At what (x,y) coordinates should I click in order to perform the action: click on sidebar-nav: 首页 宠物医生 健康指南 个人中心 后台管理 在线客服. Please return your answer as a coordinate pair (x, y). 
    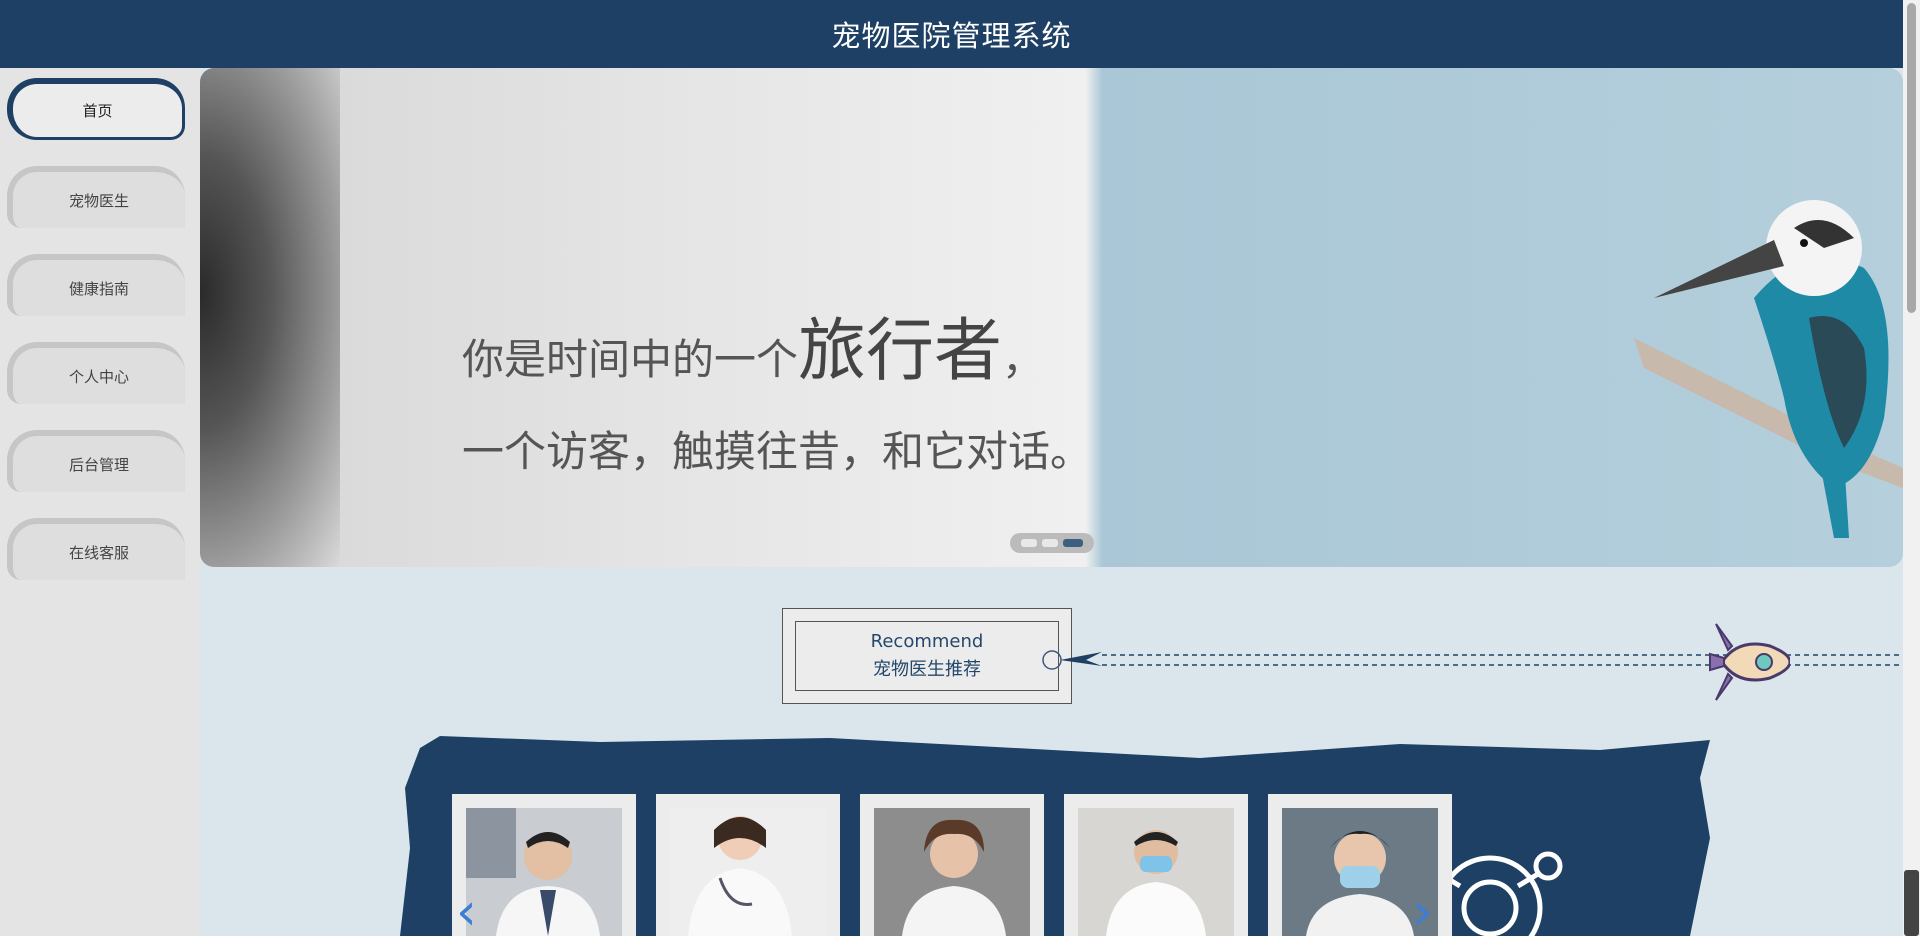
    Looking at the image, I should click on (100, 502).